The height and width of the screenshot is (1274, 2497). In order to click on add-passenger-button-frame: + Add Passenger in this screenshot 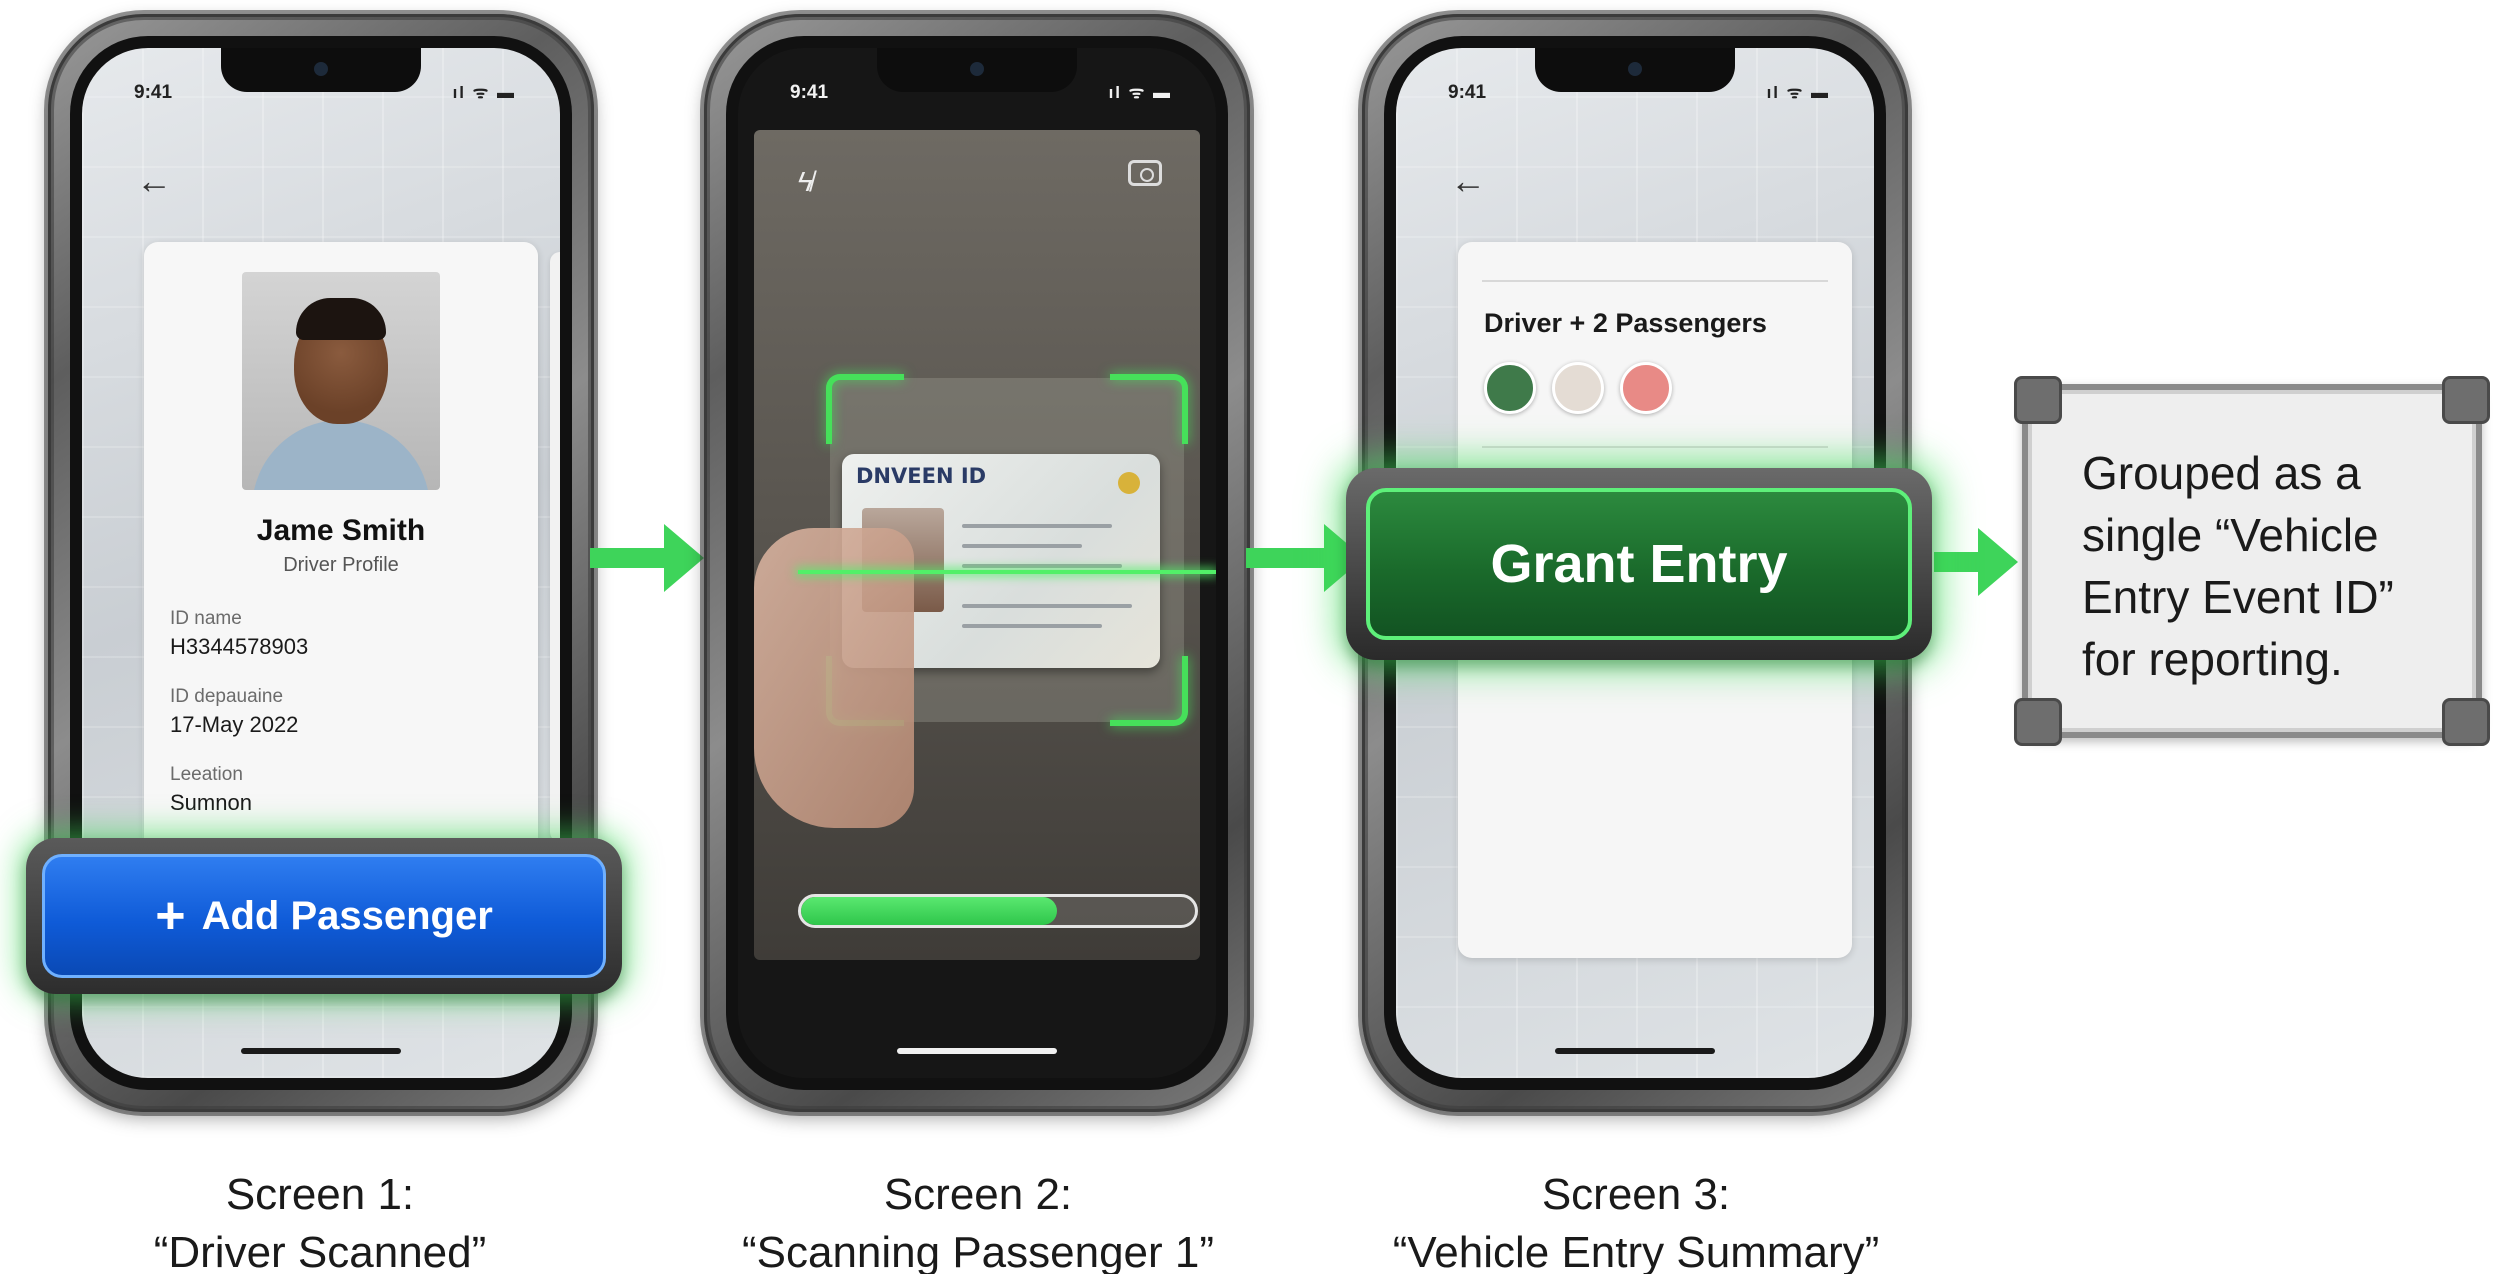, I will do `click(324, 916)`.